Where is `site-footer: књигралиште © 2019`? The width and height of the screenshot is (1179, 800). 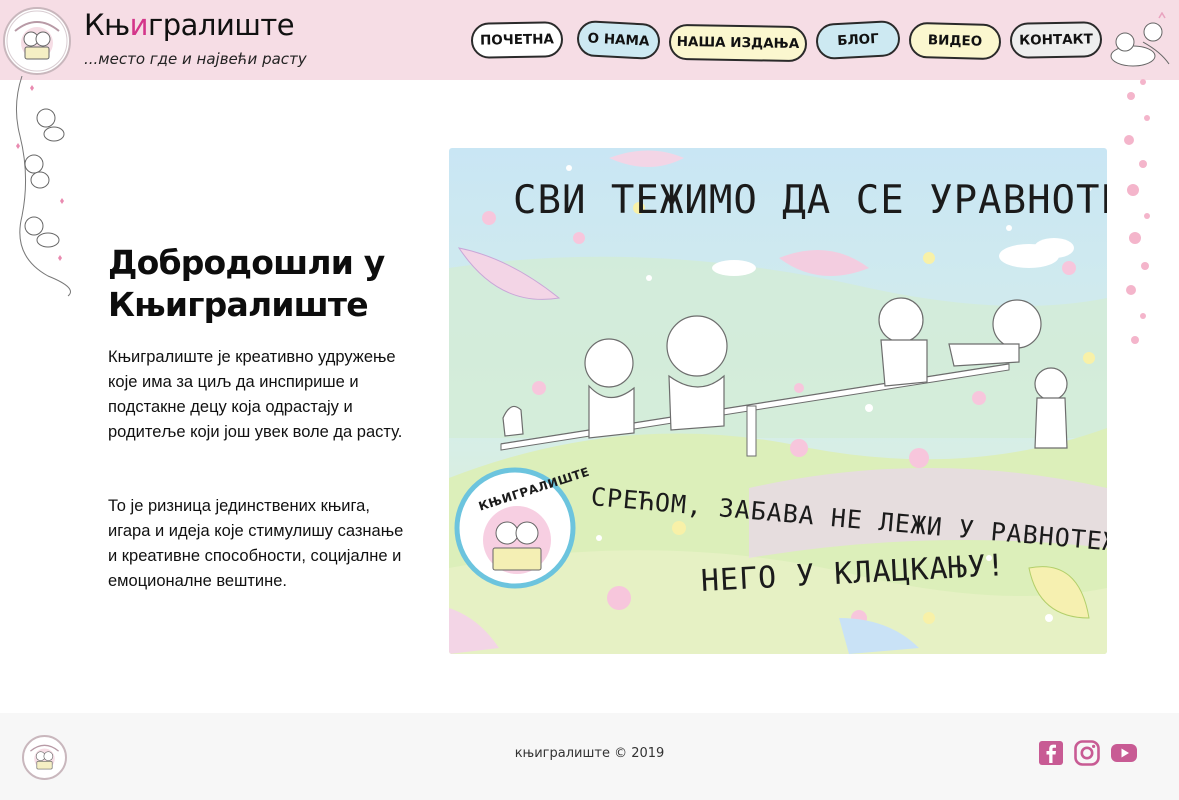 site-footer: књигралиште © 2019 is located at coordinates (589, 756).